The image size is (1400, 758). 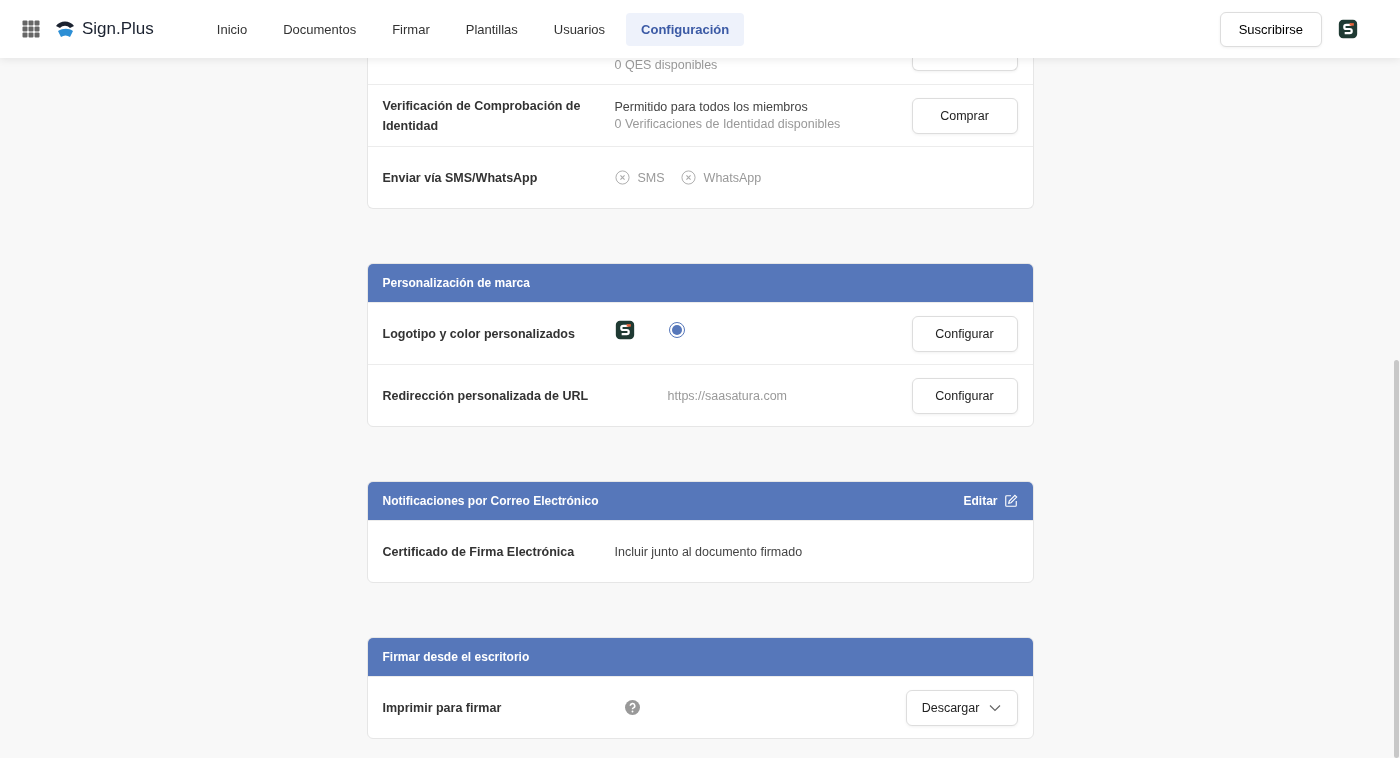 What do you see at coordinates (676, 329) in the screenshot?
I see `color-radio` at bounding box center [676, 329].